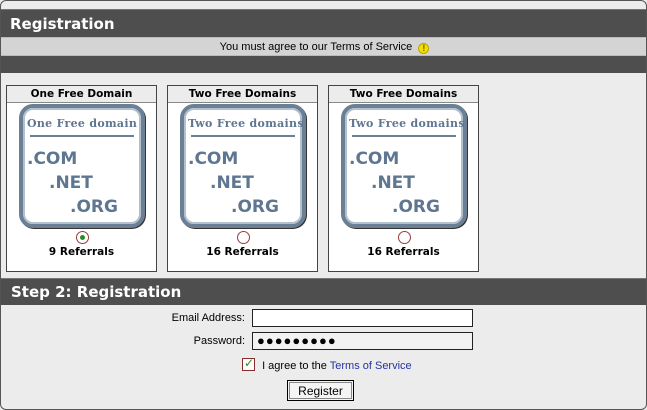  I want to click on checkmark-icon: ✓, so click(249, 363).